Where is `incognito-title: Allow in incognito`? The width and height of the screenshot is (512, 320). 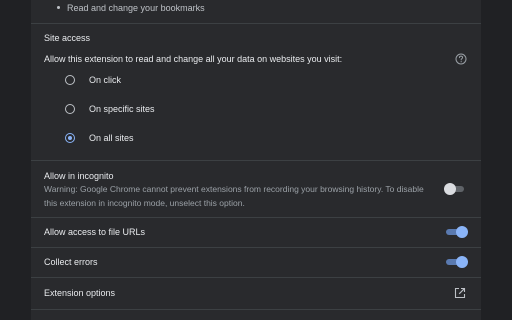 incognito-title: Allow in incognito is located at coordinates (79, 176).